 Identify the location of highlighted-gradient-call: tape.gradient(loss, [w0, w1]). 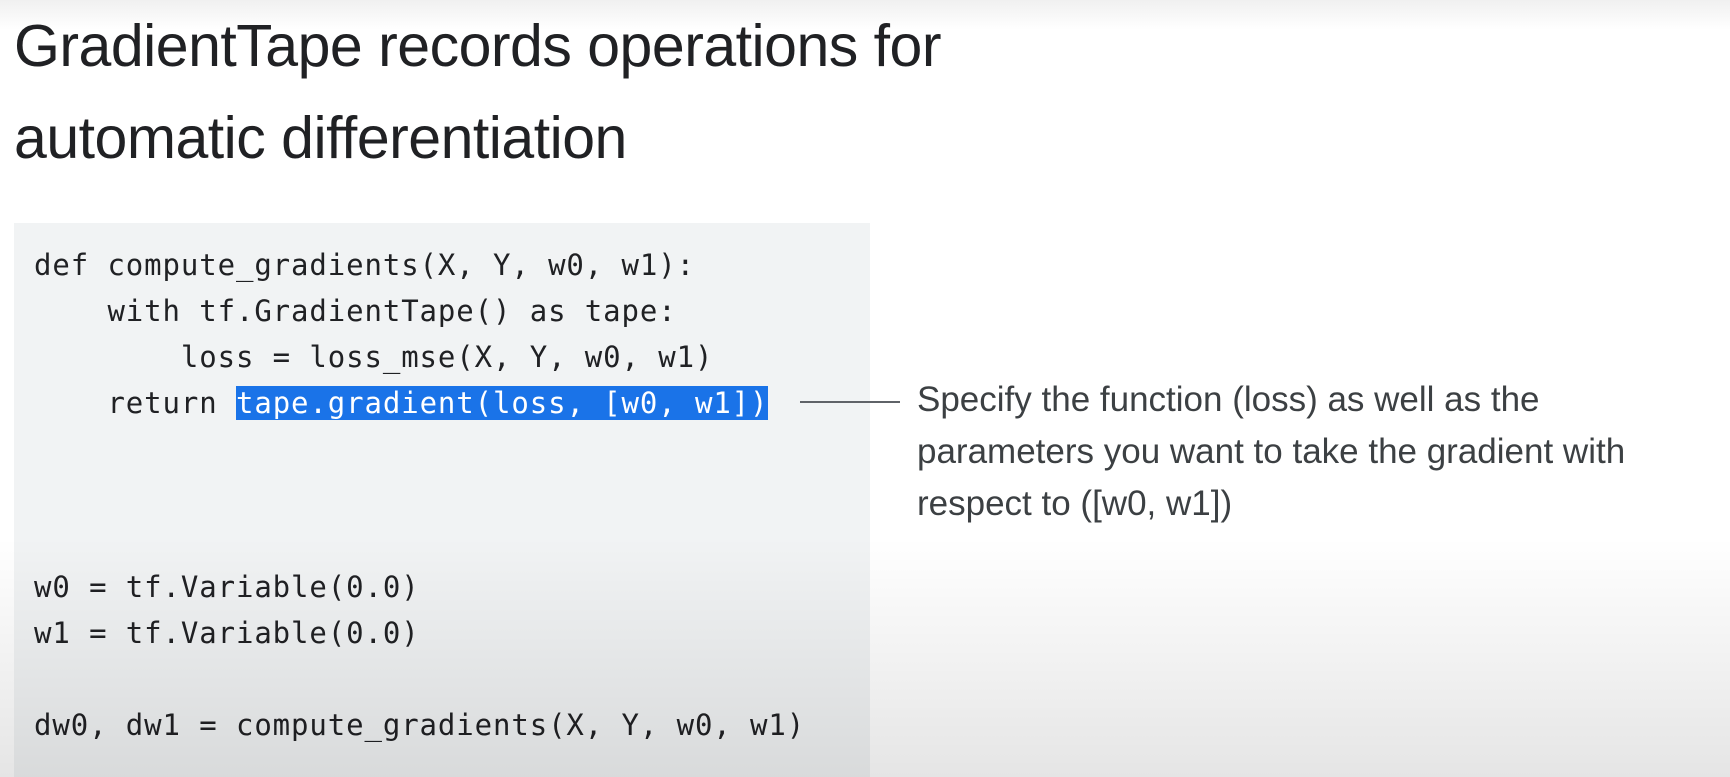
(502, 403).